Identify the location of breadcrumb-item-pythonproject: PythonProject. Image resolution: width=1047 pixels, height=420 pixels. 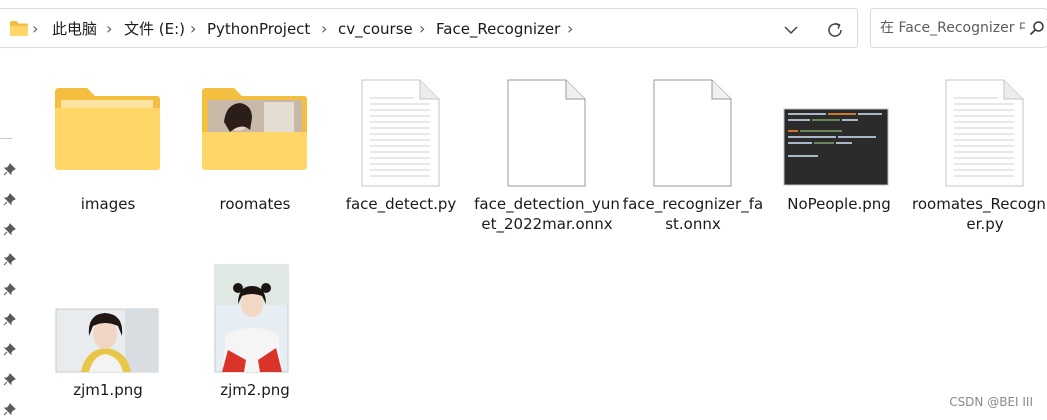
(258, 29).